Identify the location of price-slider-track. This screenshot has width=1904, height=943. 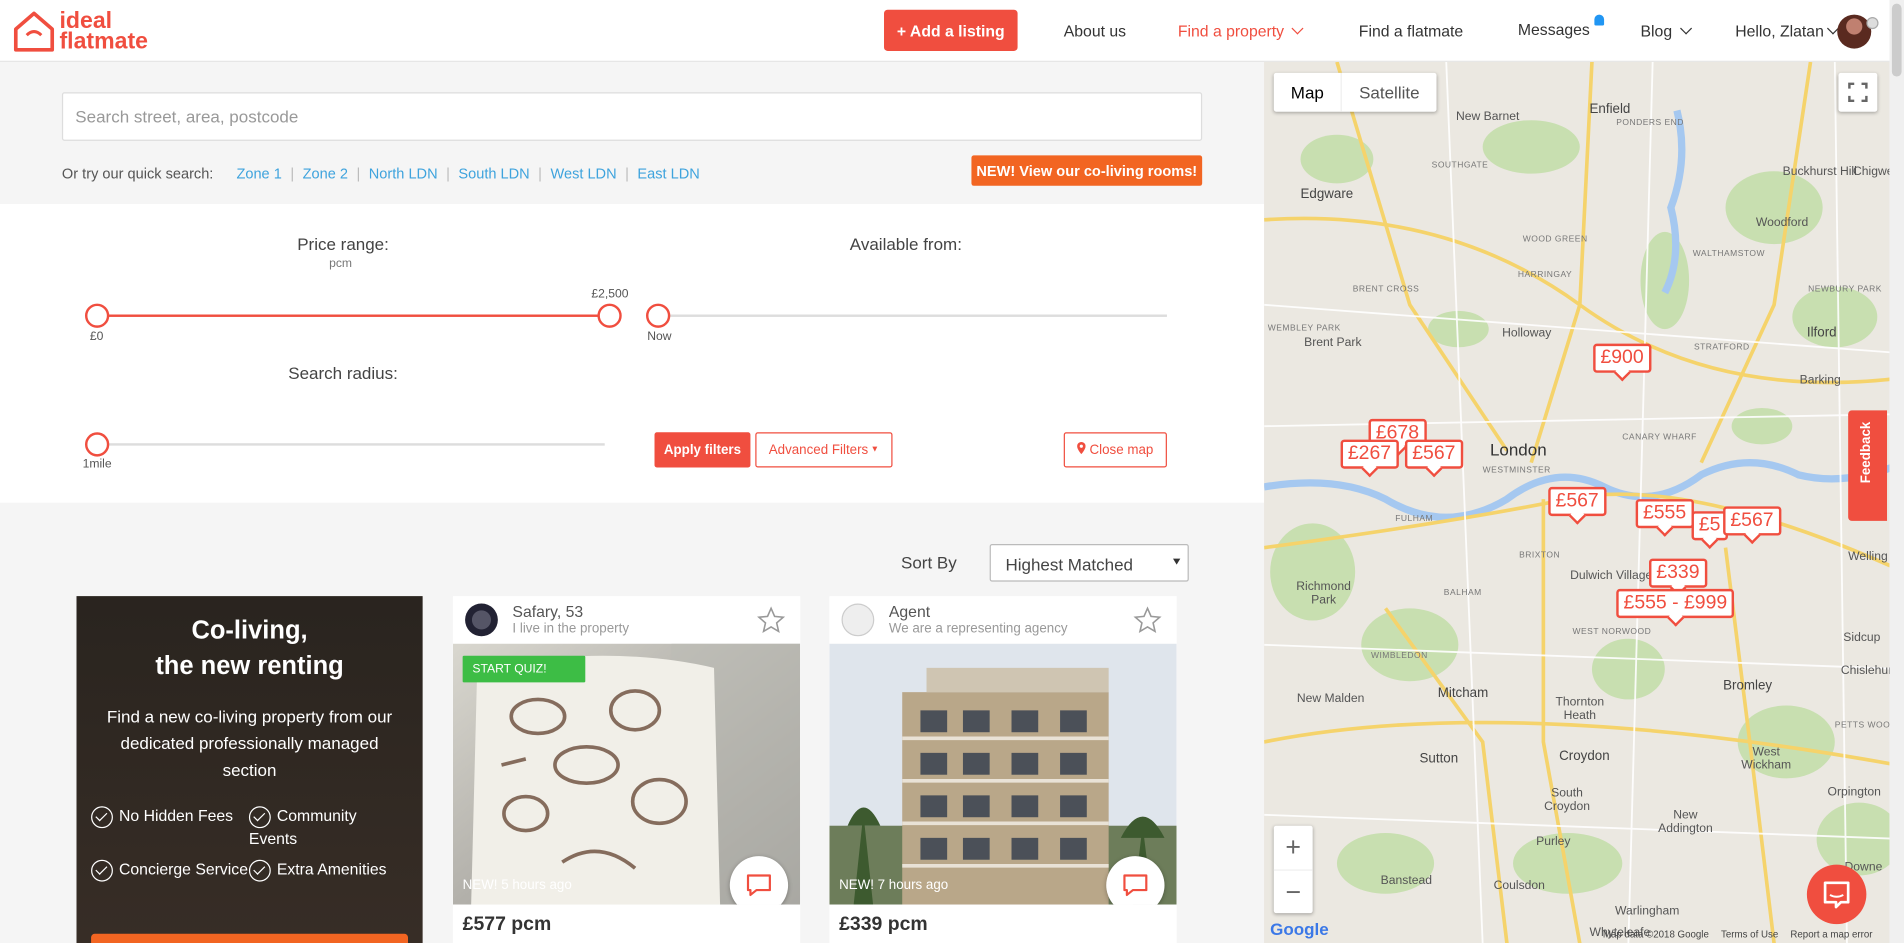
(353, 315).